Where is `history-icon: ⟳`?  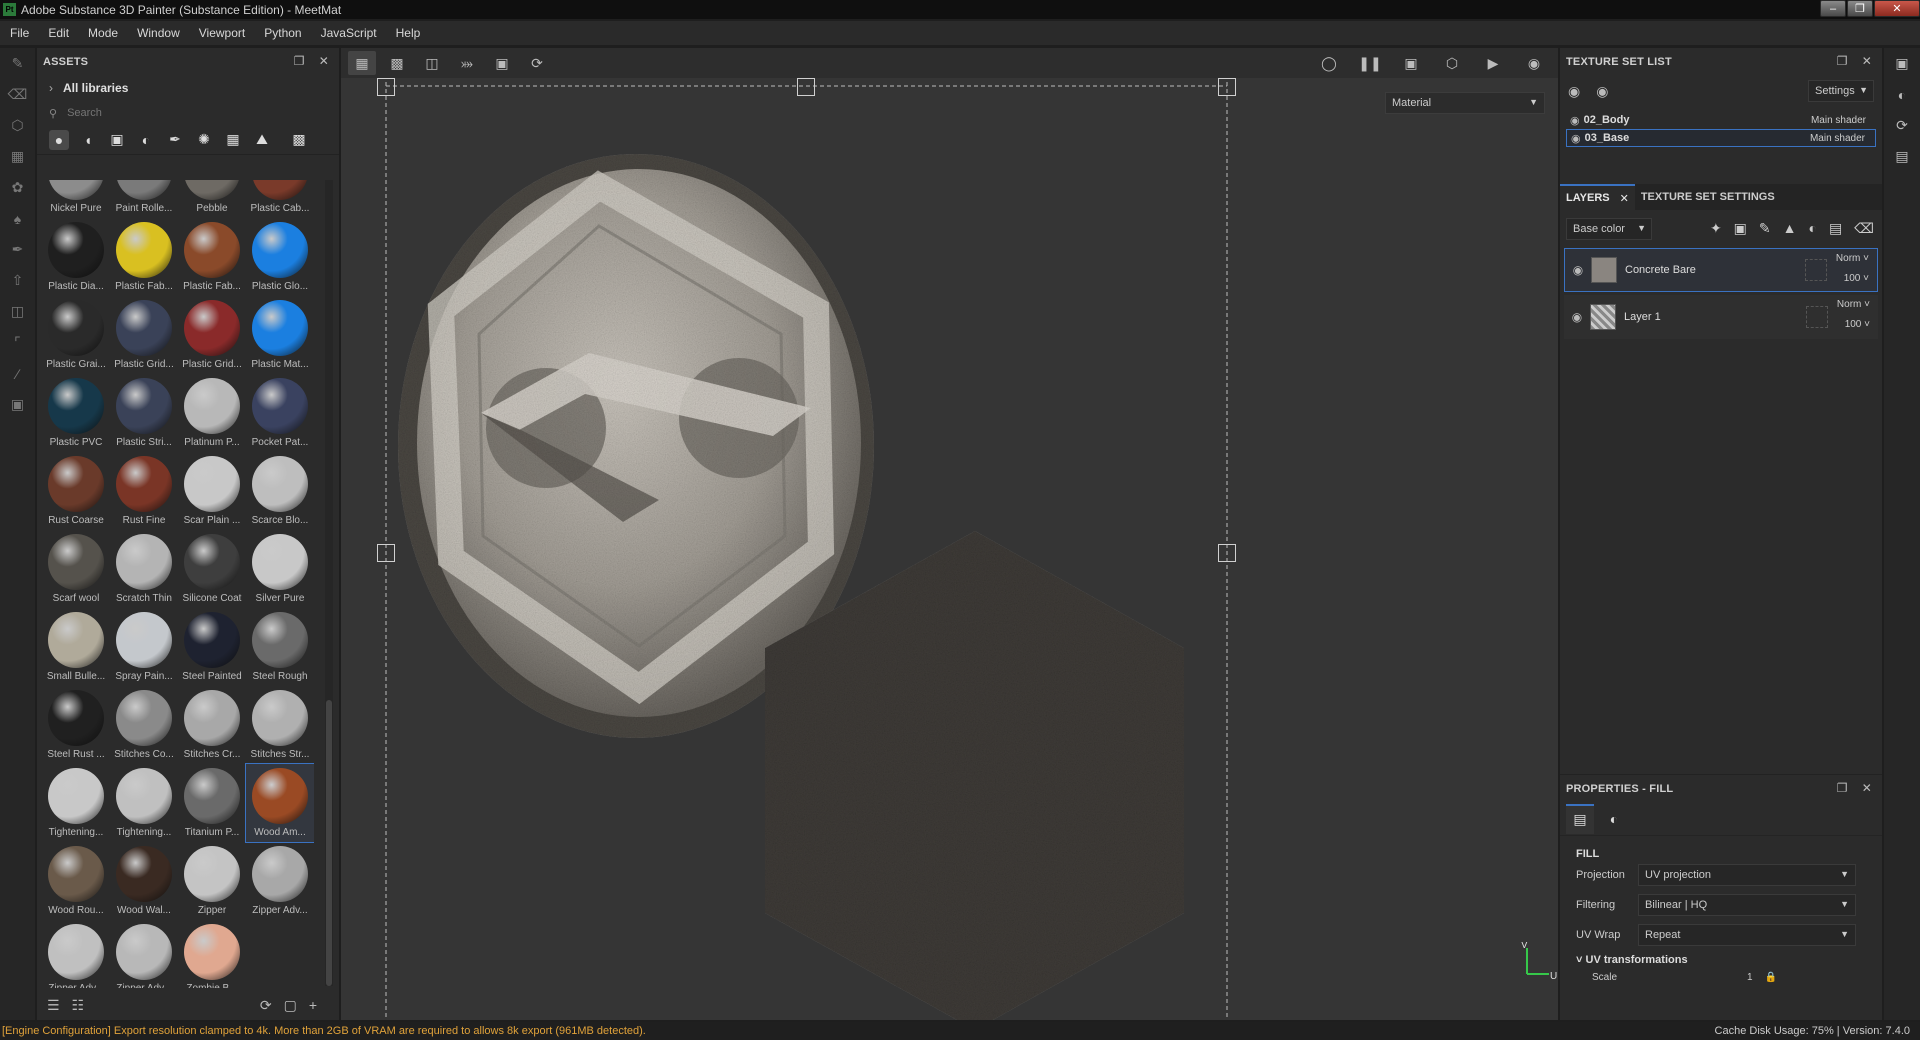
history-icon: ⟳ is located at coordinates (1902, 125).